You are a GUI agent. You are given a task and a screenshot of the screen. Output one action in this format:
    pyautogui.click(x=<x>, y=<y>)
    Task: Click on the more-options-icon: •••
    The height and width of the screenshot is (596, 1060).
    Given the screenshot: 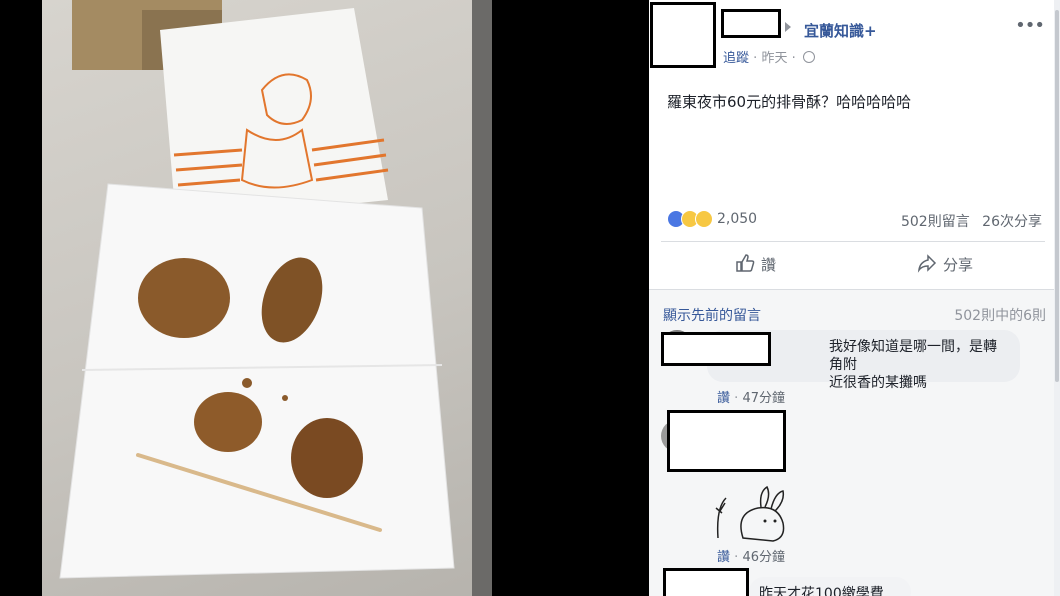 What is the action you would take?
    pyautogui.click(x=1030, y=25)
    